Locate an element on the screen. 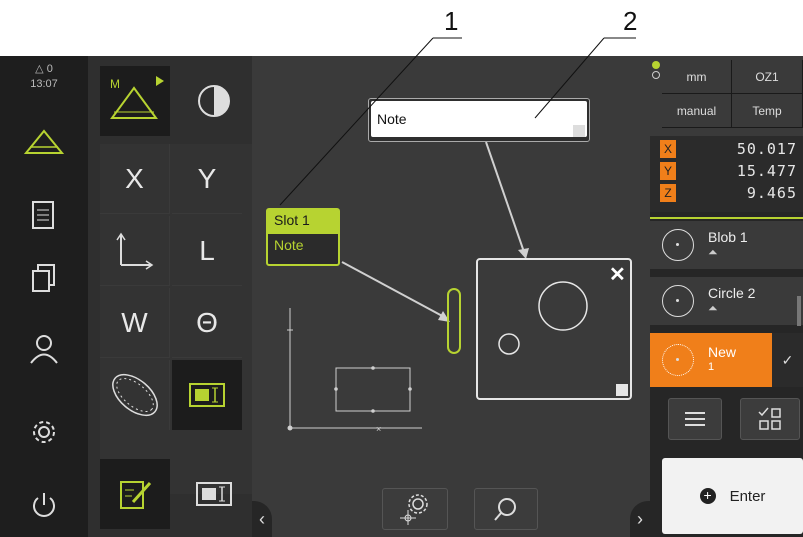 The width and height of the screenshot is (803, 537). power-icon is located at coordinates (44, 505).